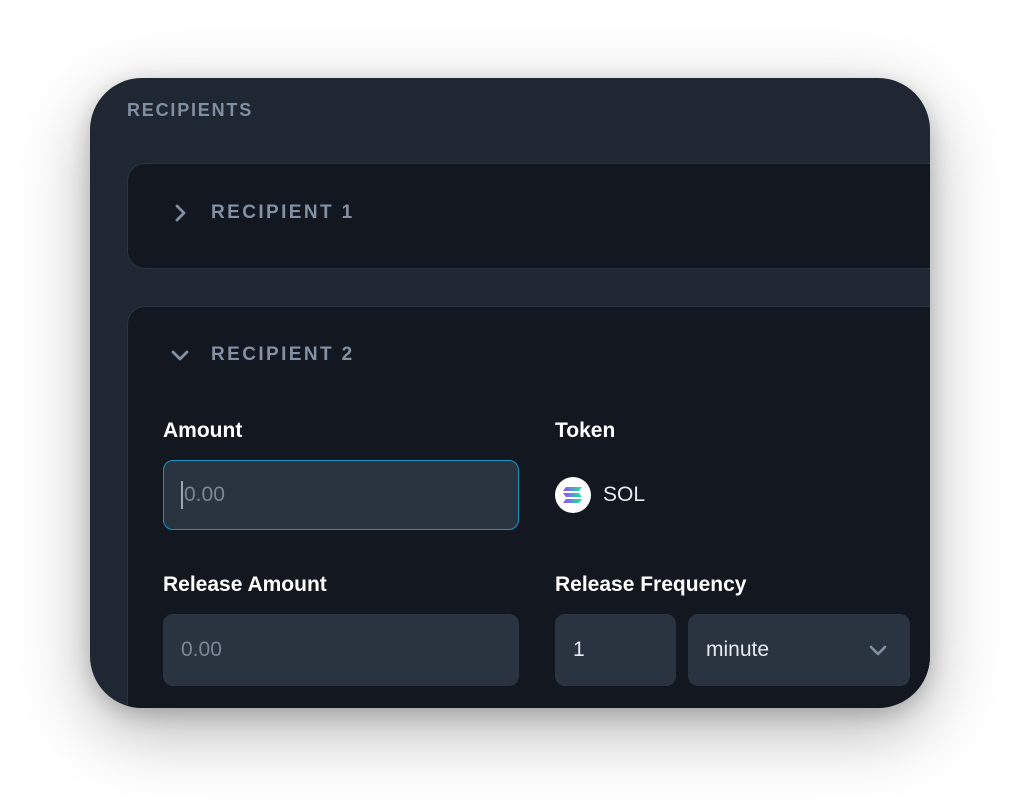 The width and height of the screenshot is (1020, 810). I want to click on recipient-1-header: RECIPIENT 1, so click(261, 213).